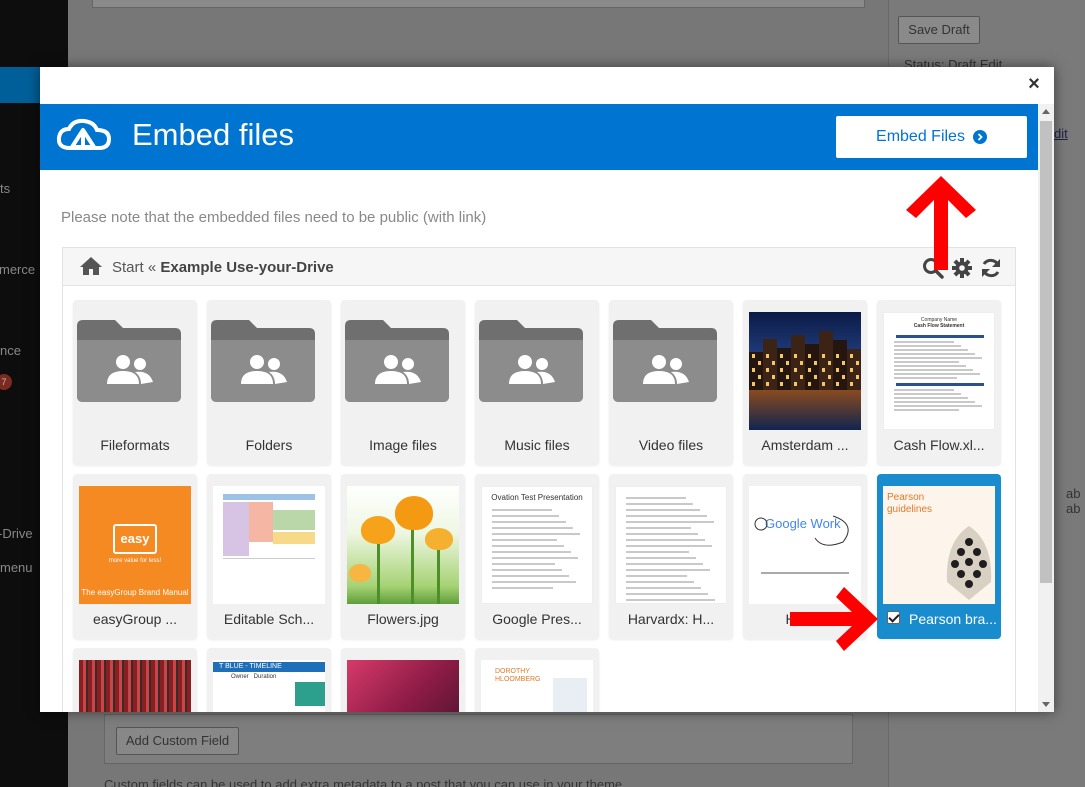 The width and height of the screenshot is (1085, 787). I want to click on arrow-circle-right-icon, so click(979, 137).